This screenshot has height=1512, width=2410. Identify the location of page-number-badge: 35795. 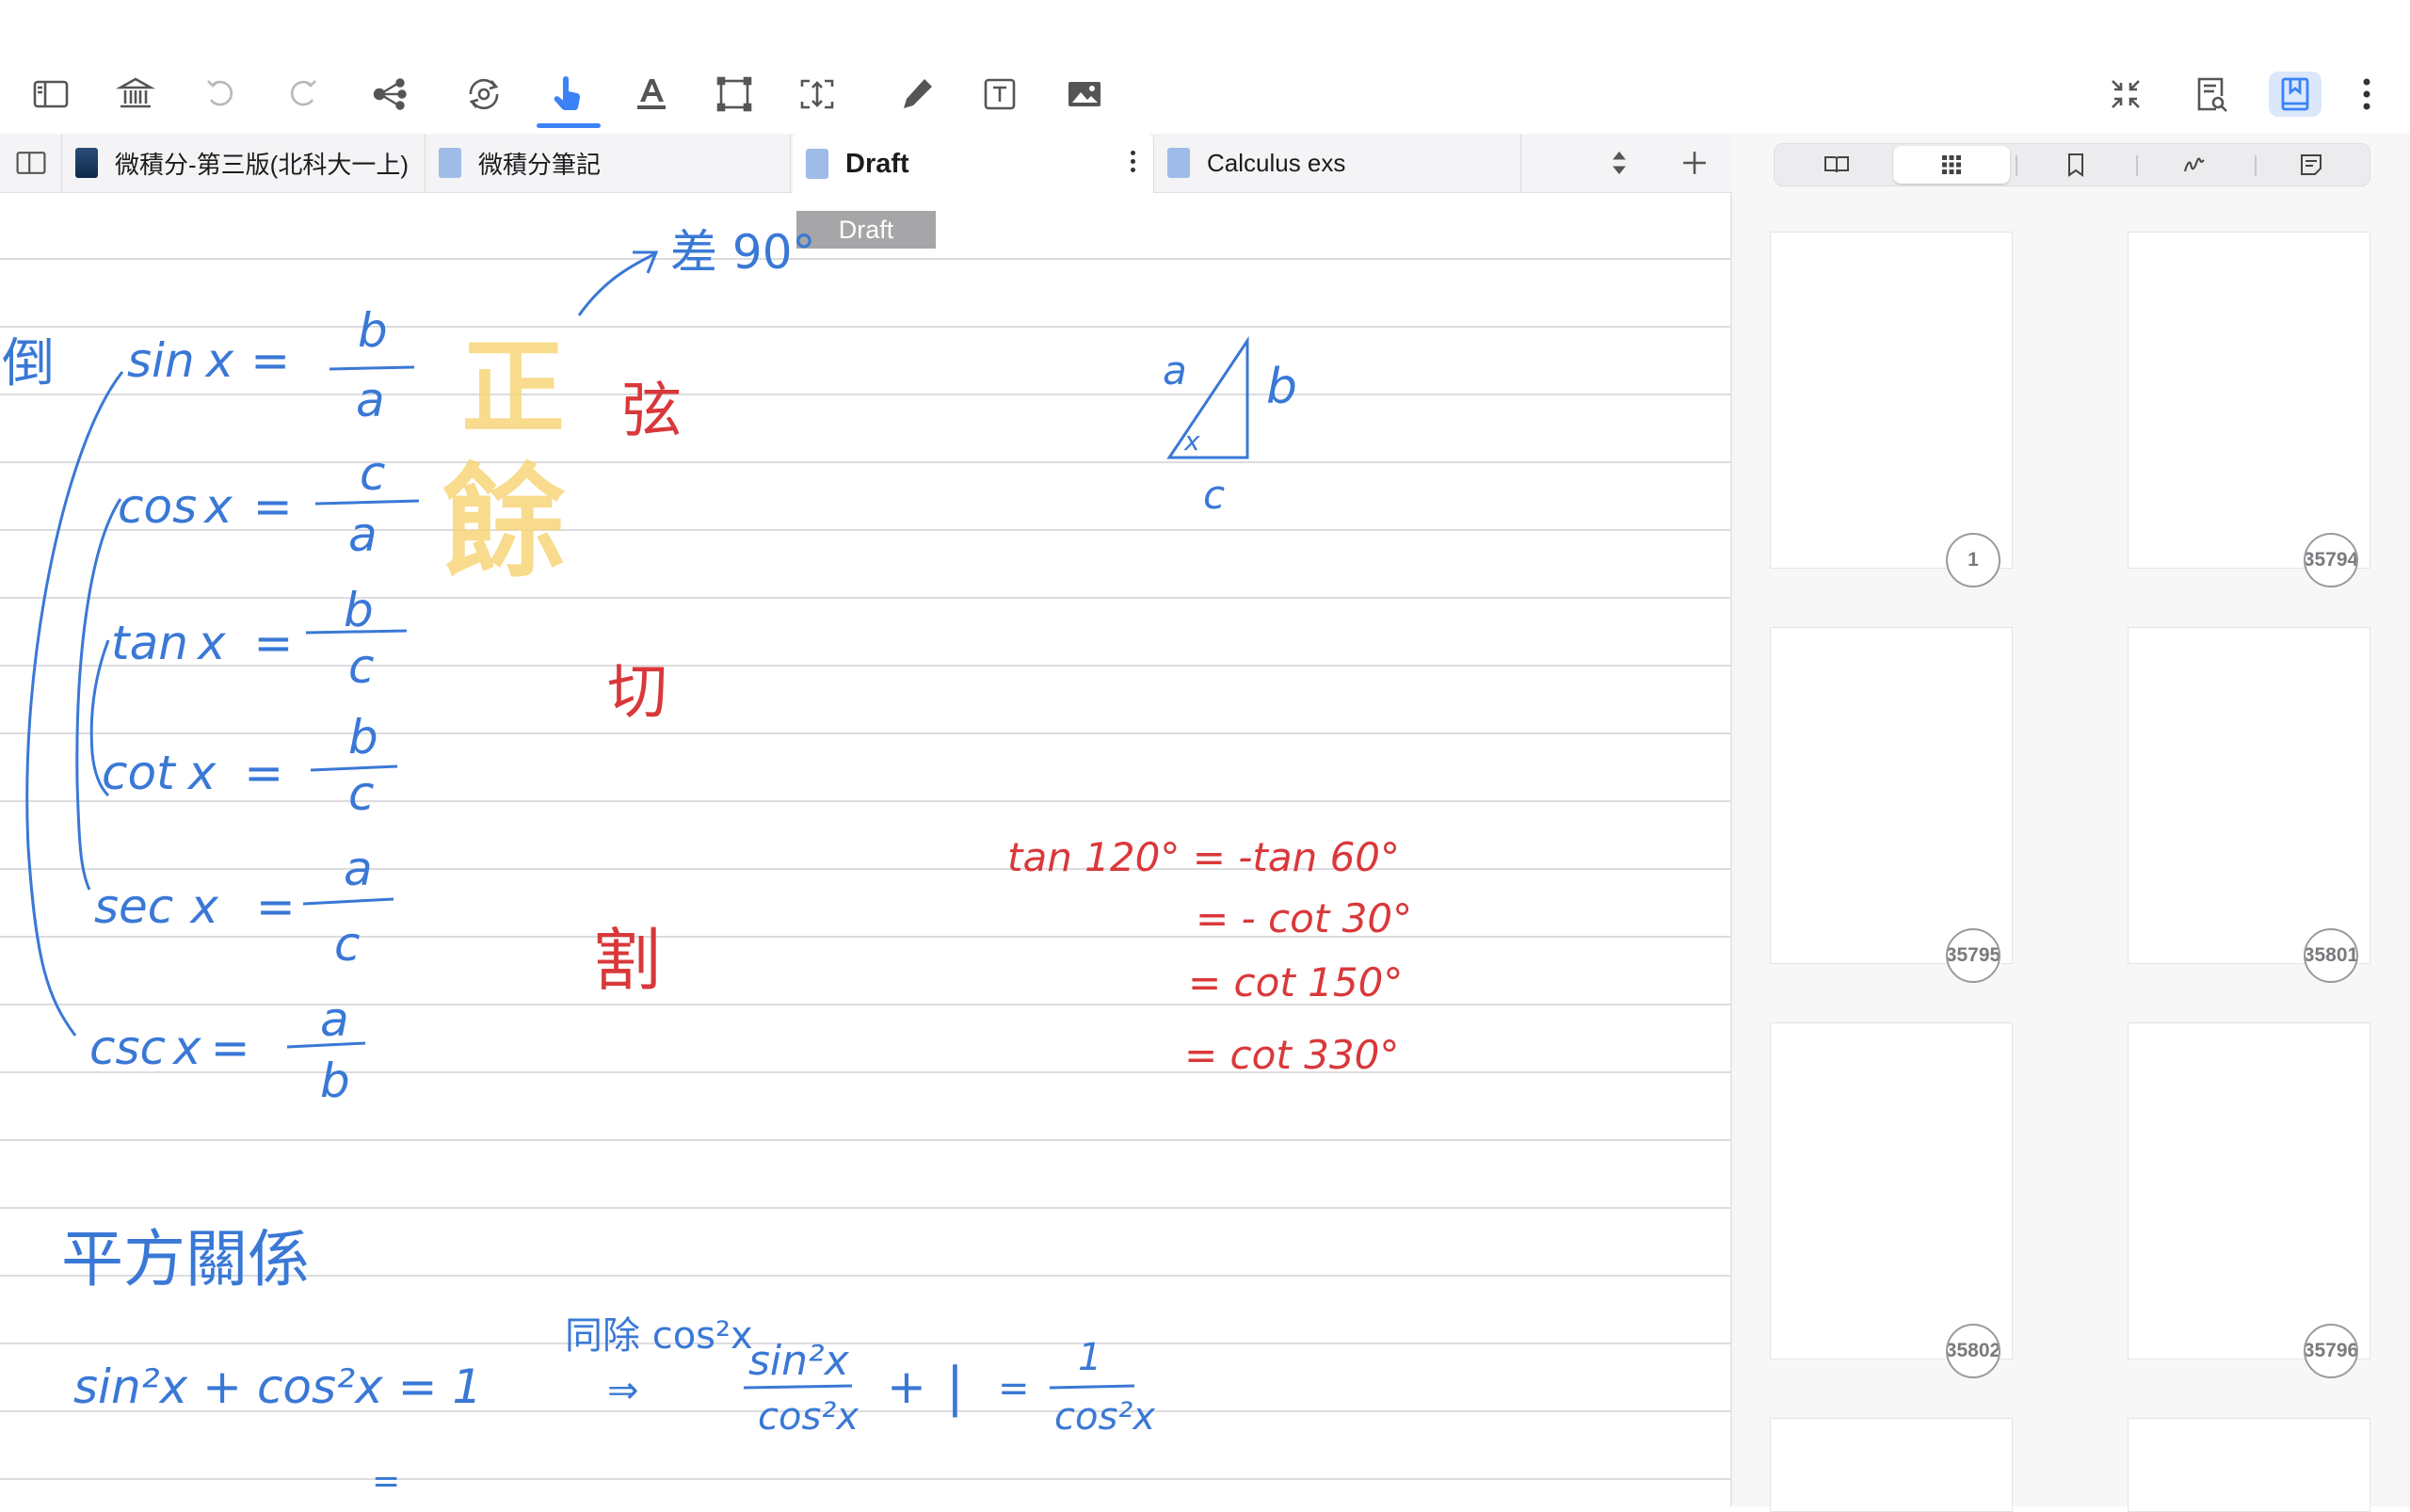
(1973, 955).